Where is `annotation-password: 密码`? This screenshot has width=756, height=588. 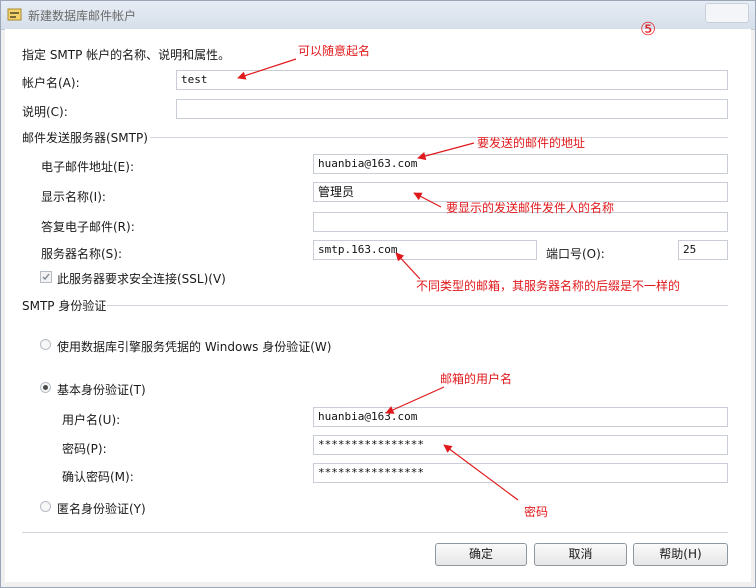 annotation-password: 密码 is located at coordinates (536, 512).